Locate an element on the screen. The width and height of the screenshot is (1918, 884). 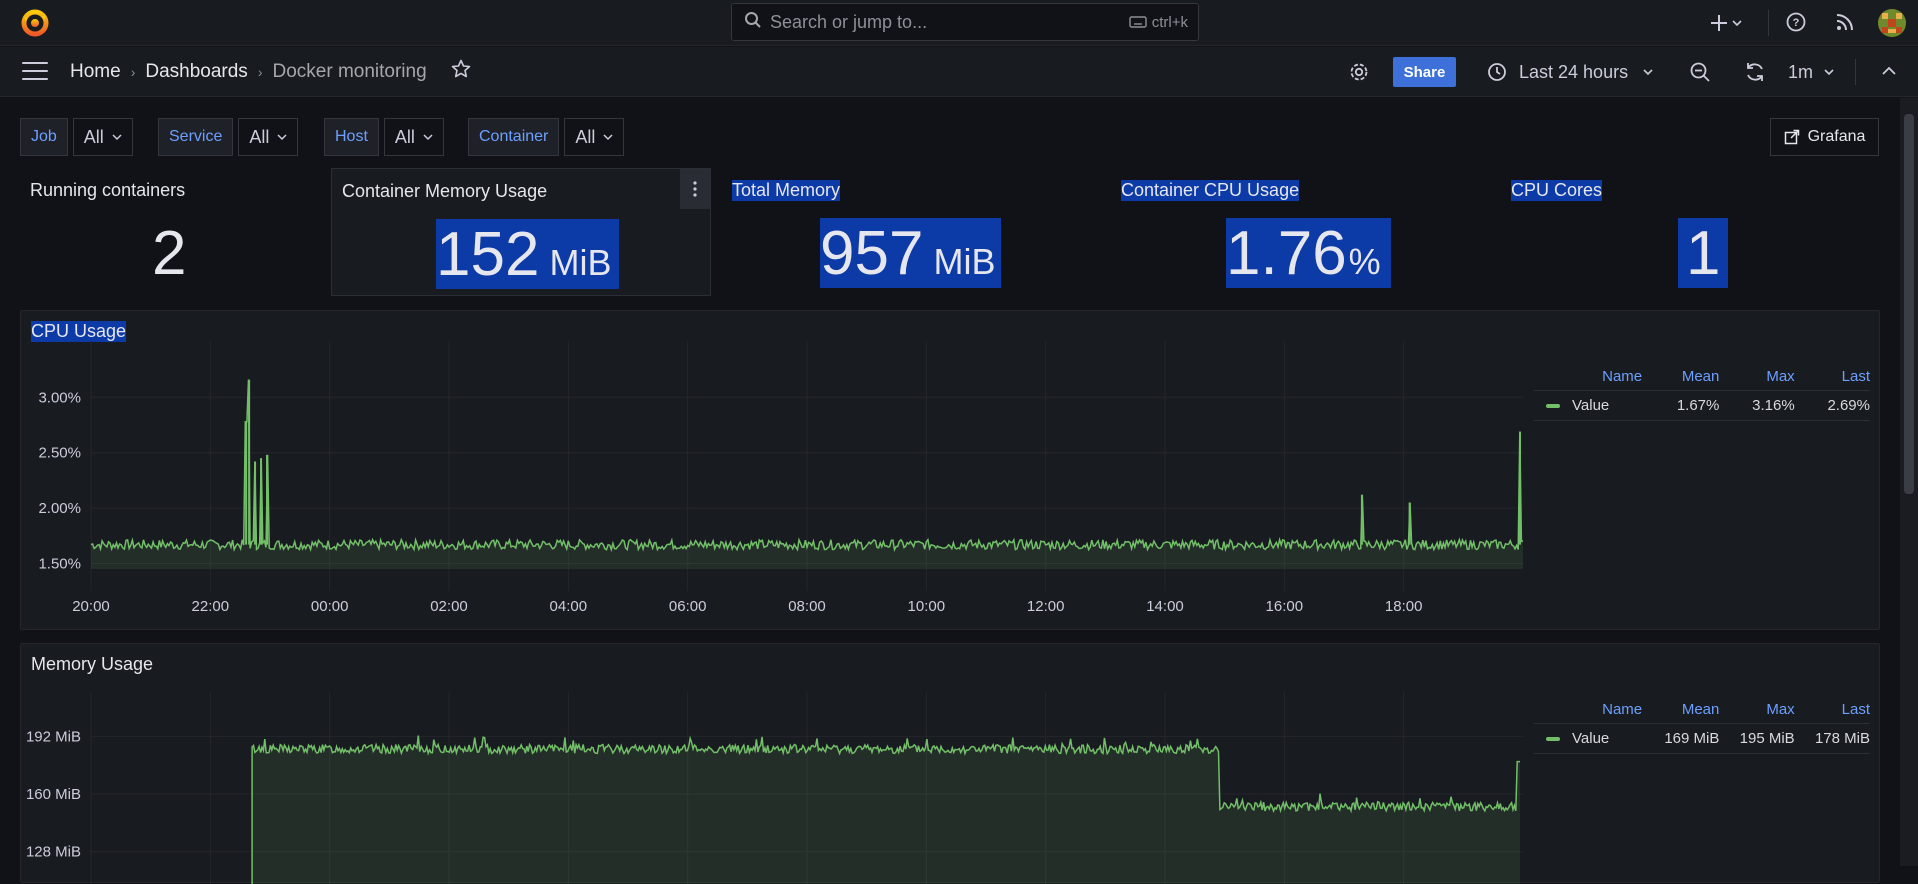
stat-value: 152 MiB is located at coordinates (528, 254).